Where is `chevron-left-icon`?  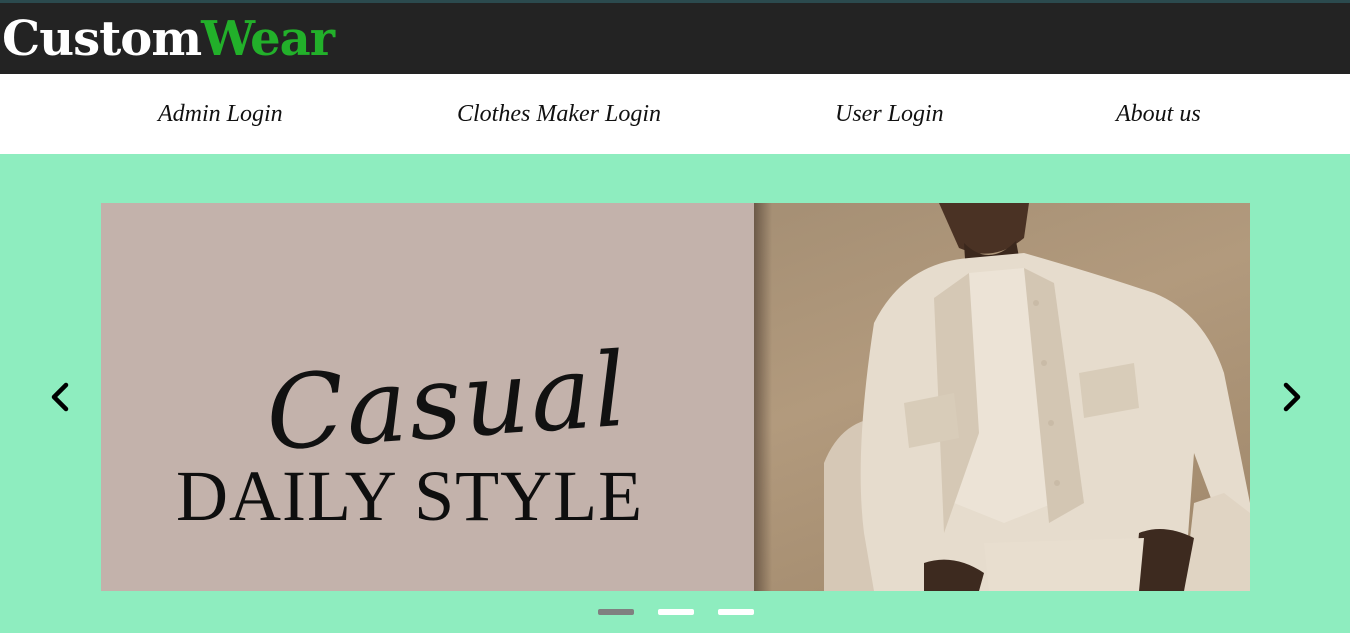 chevron-left-icon is located at coordinates (60, 397).